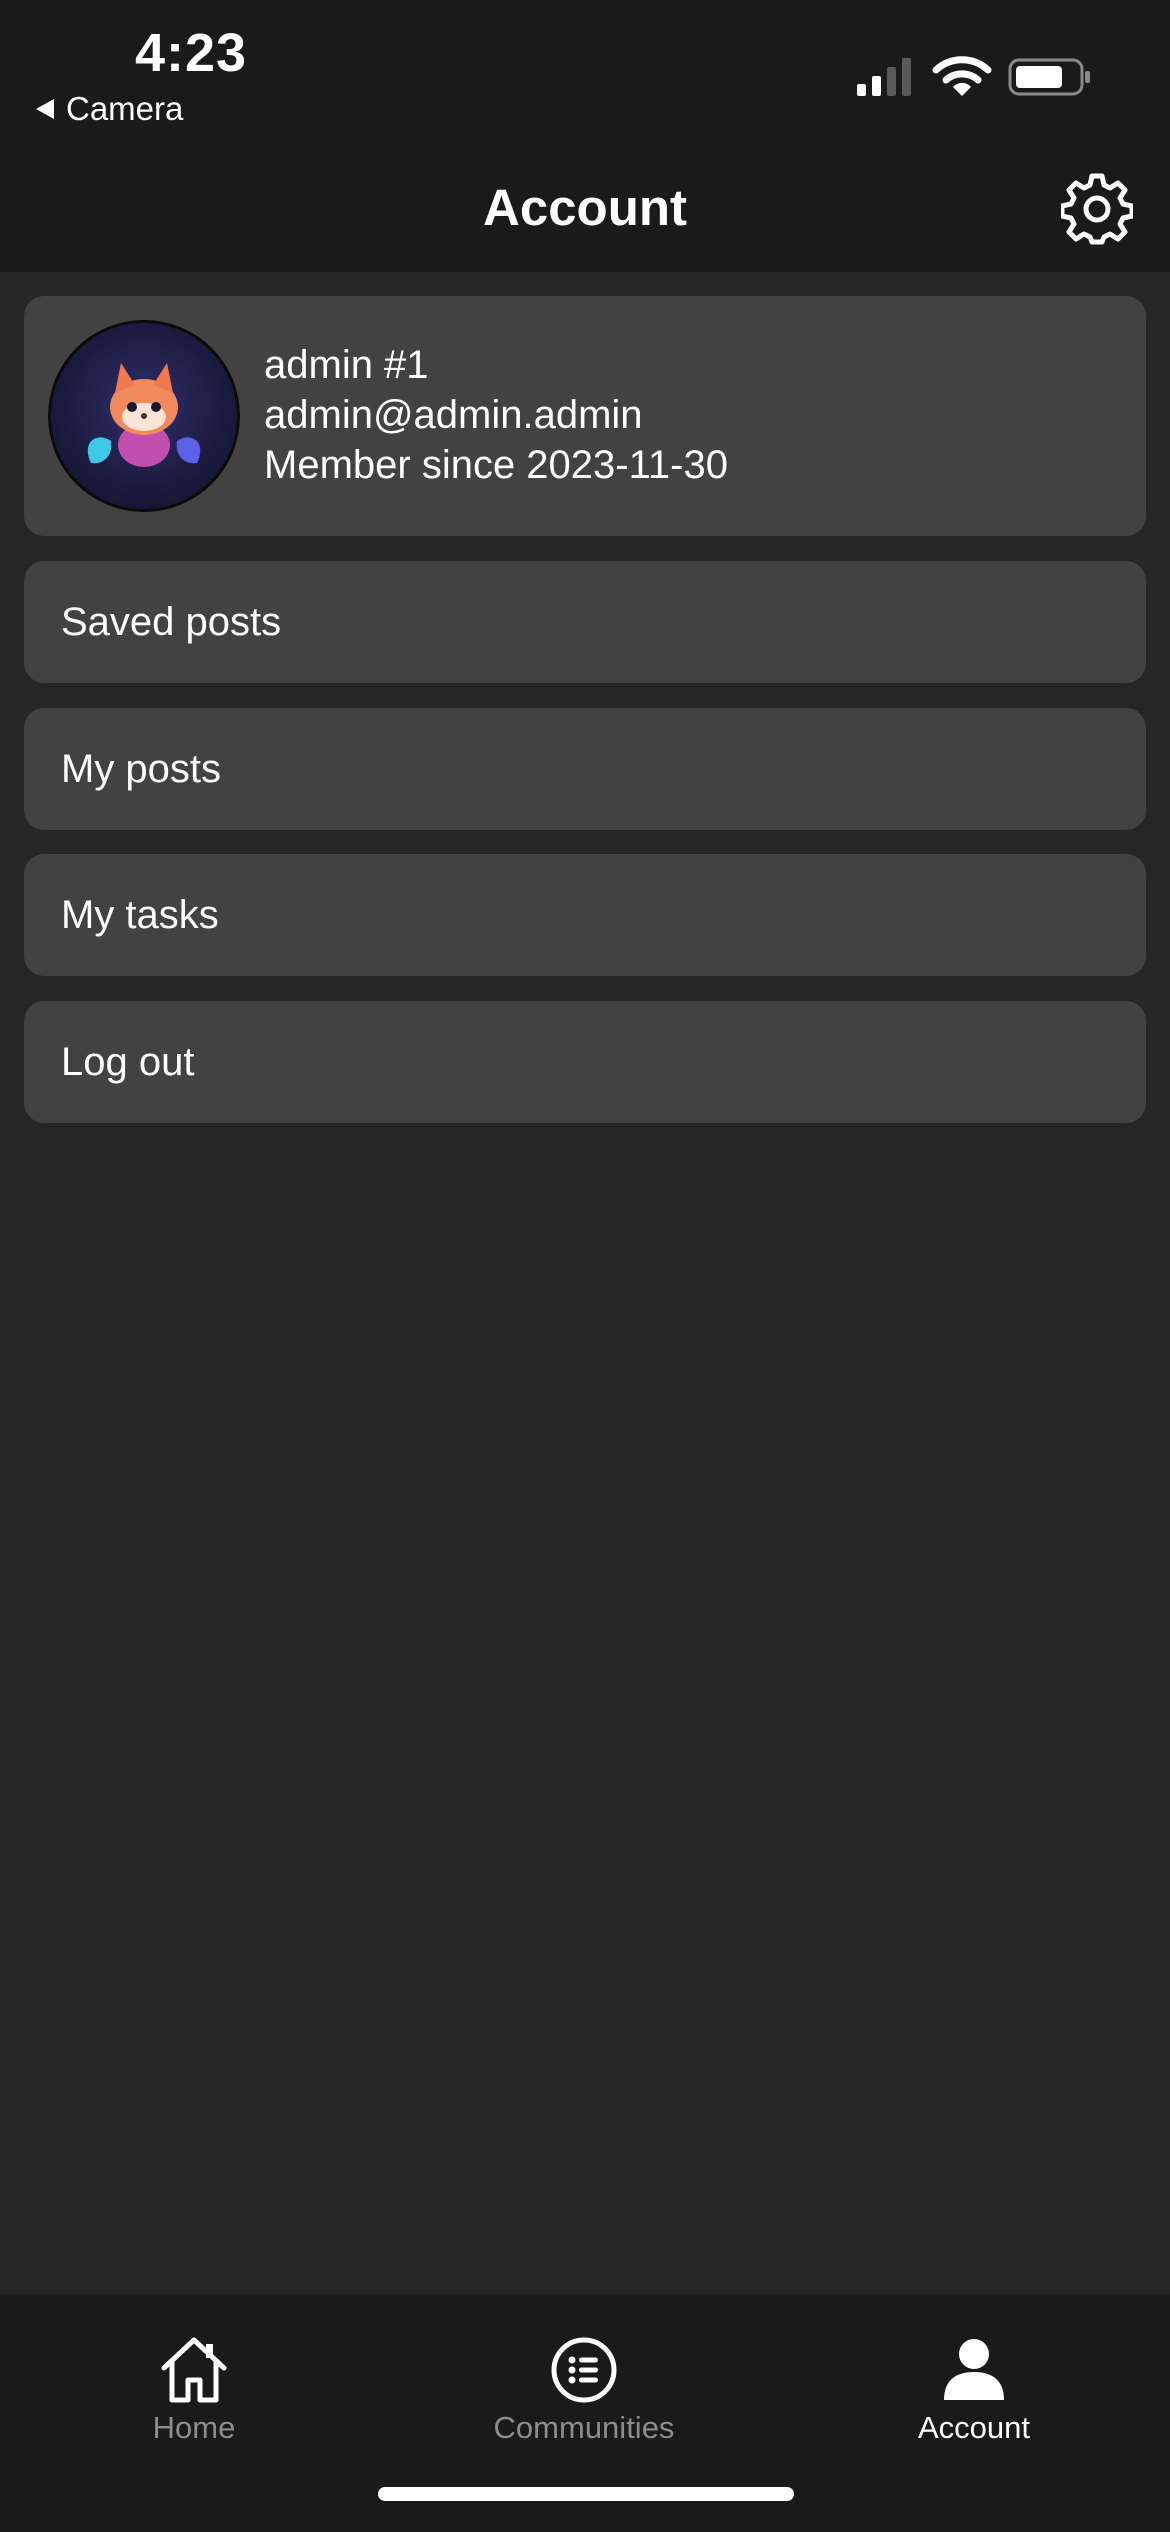  I want to click on tab-communities: Communities, so click(584, 2394).